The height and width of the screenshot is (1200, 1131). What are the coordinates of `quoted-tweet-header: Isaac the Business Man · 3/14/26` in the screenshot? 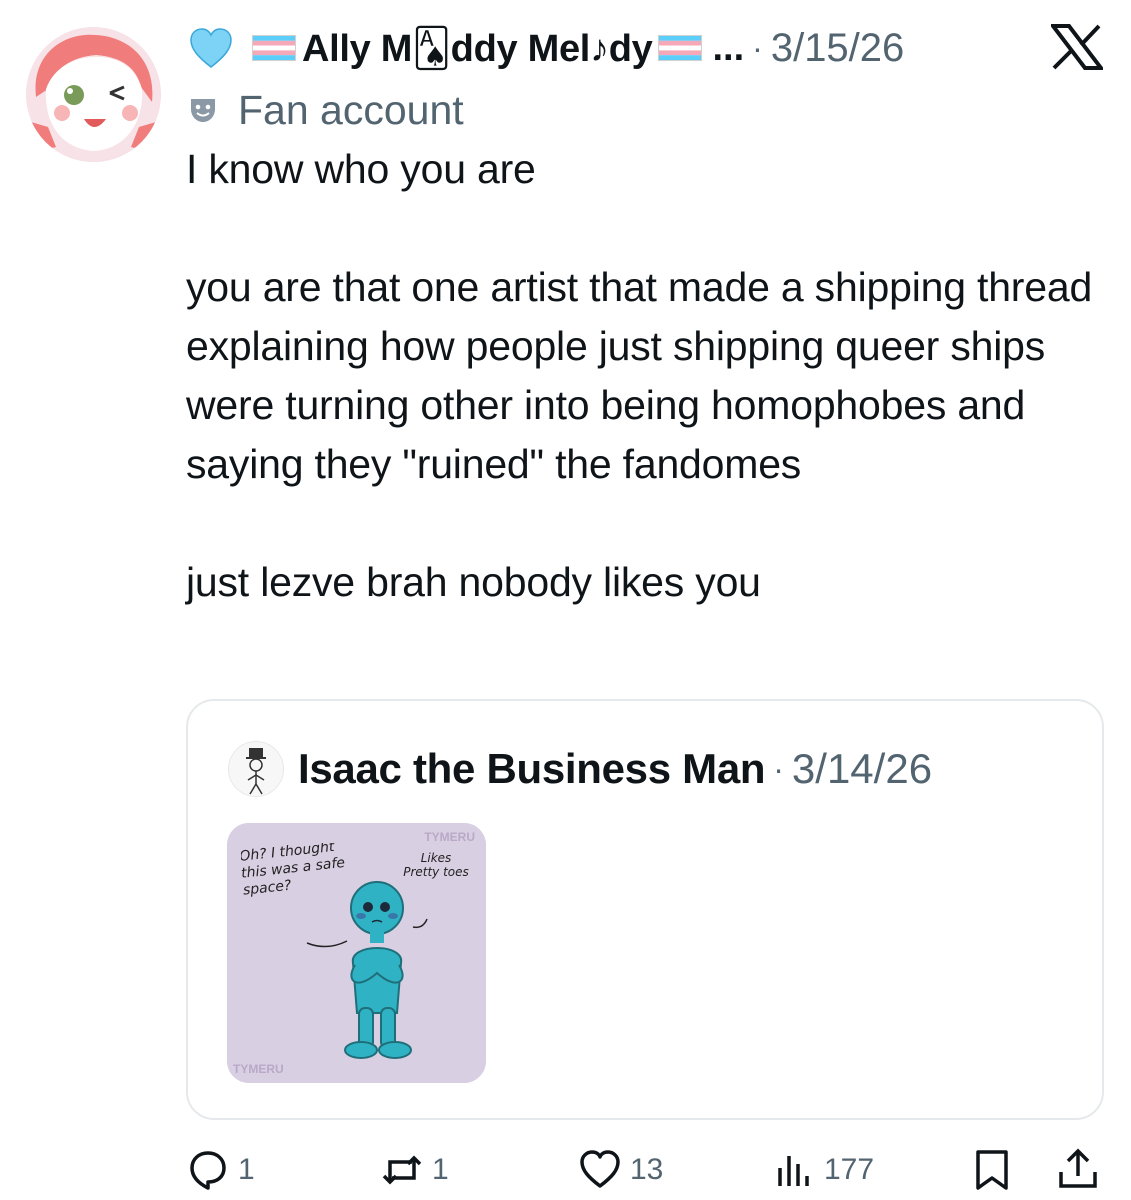 It's located at (615, 769).